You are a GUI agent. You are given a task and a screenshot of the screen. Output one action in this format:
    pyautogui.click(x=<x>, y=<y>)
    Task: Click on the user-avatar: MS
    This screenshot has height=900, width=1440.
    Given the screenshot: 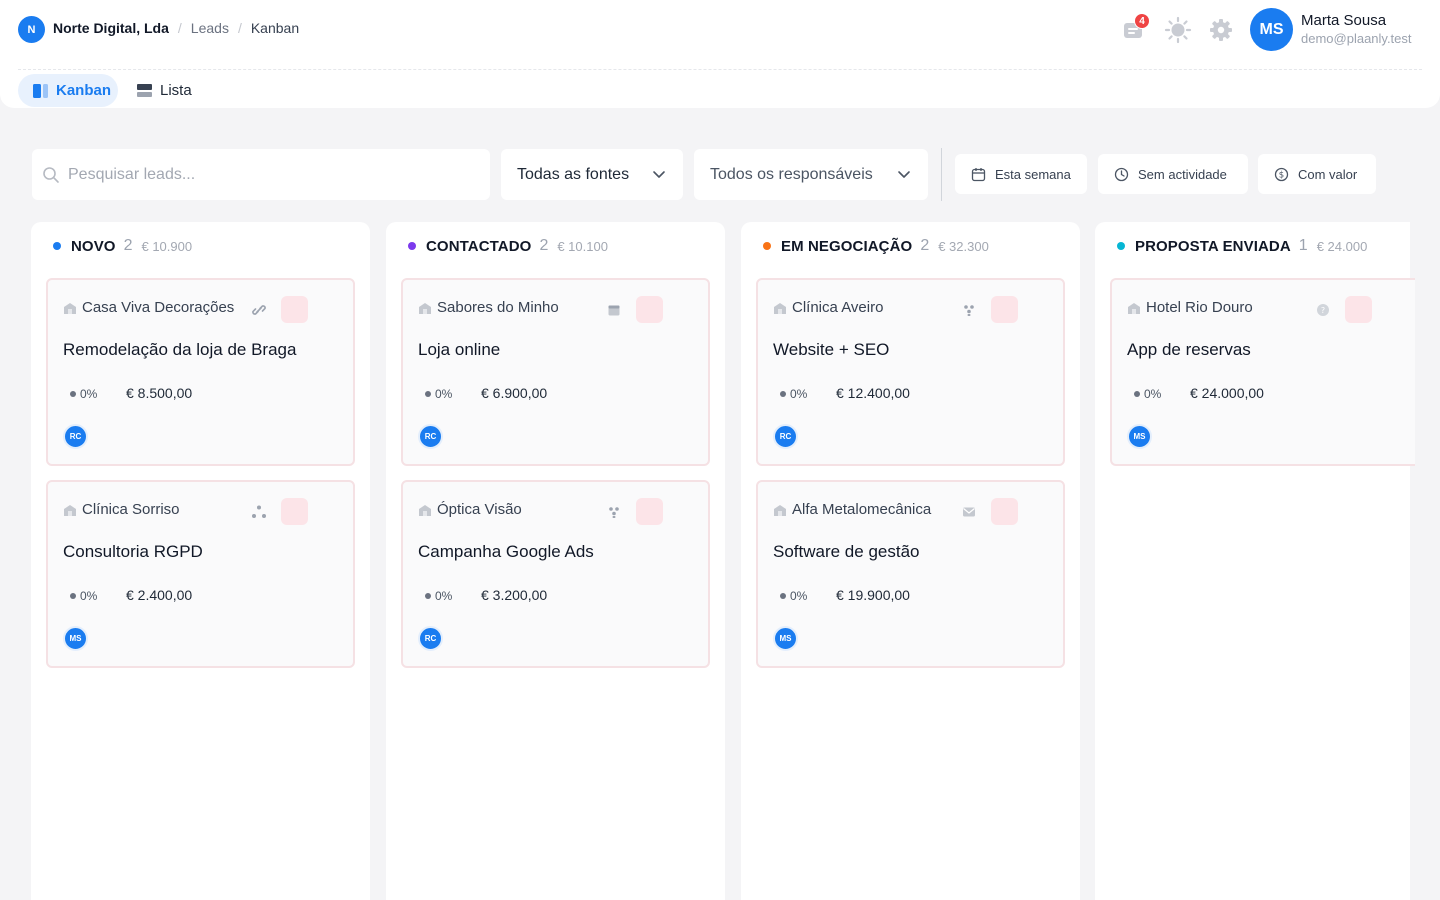 What is the action you would take?
    pyautogui.click(x=1271, y=29)
    